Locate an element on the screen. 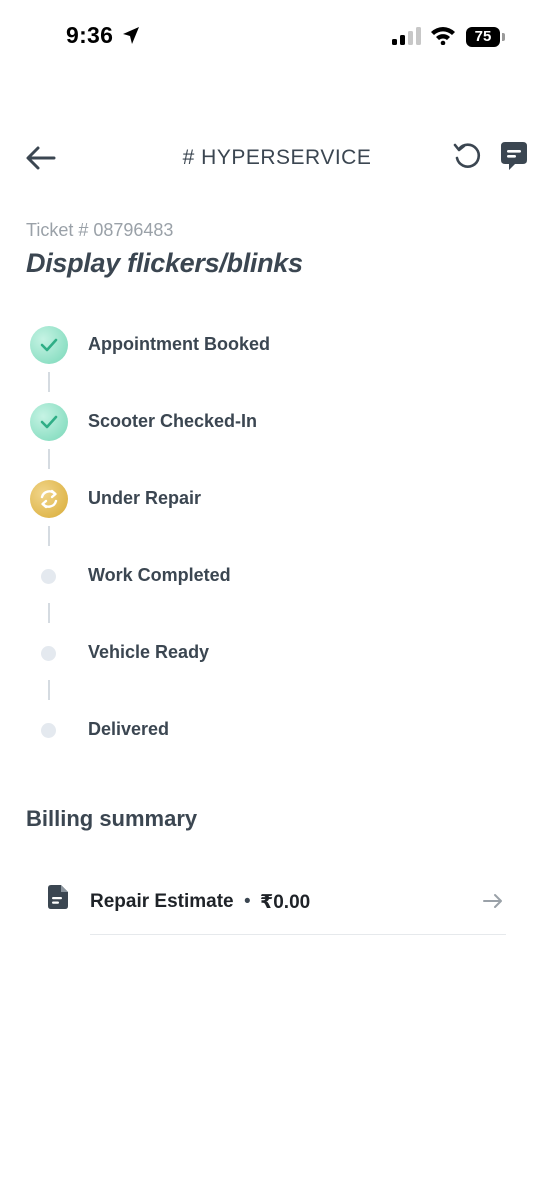  step-status-in-progress is located at coordinates (49, 499).